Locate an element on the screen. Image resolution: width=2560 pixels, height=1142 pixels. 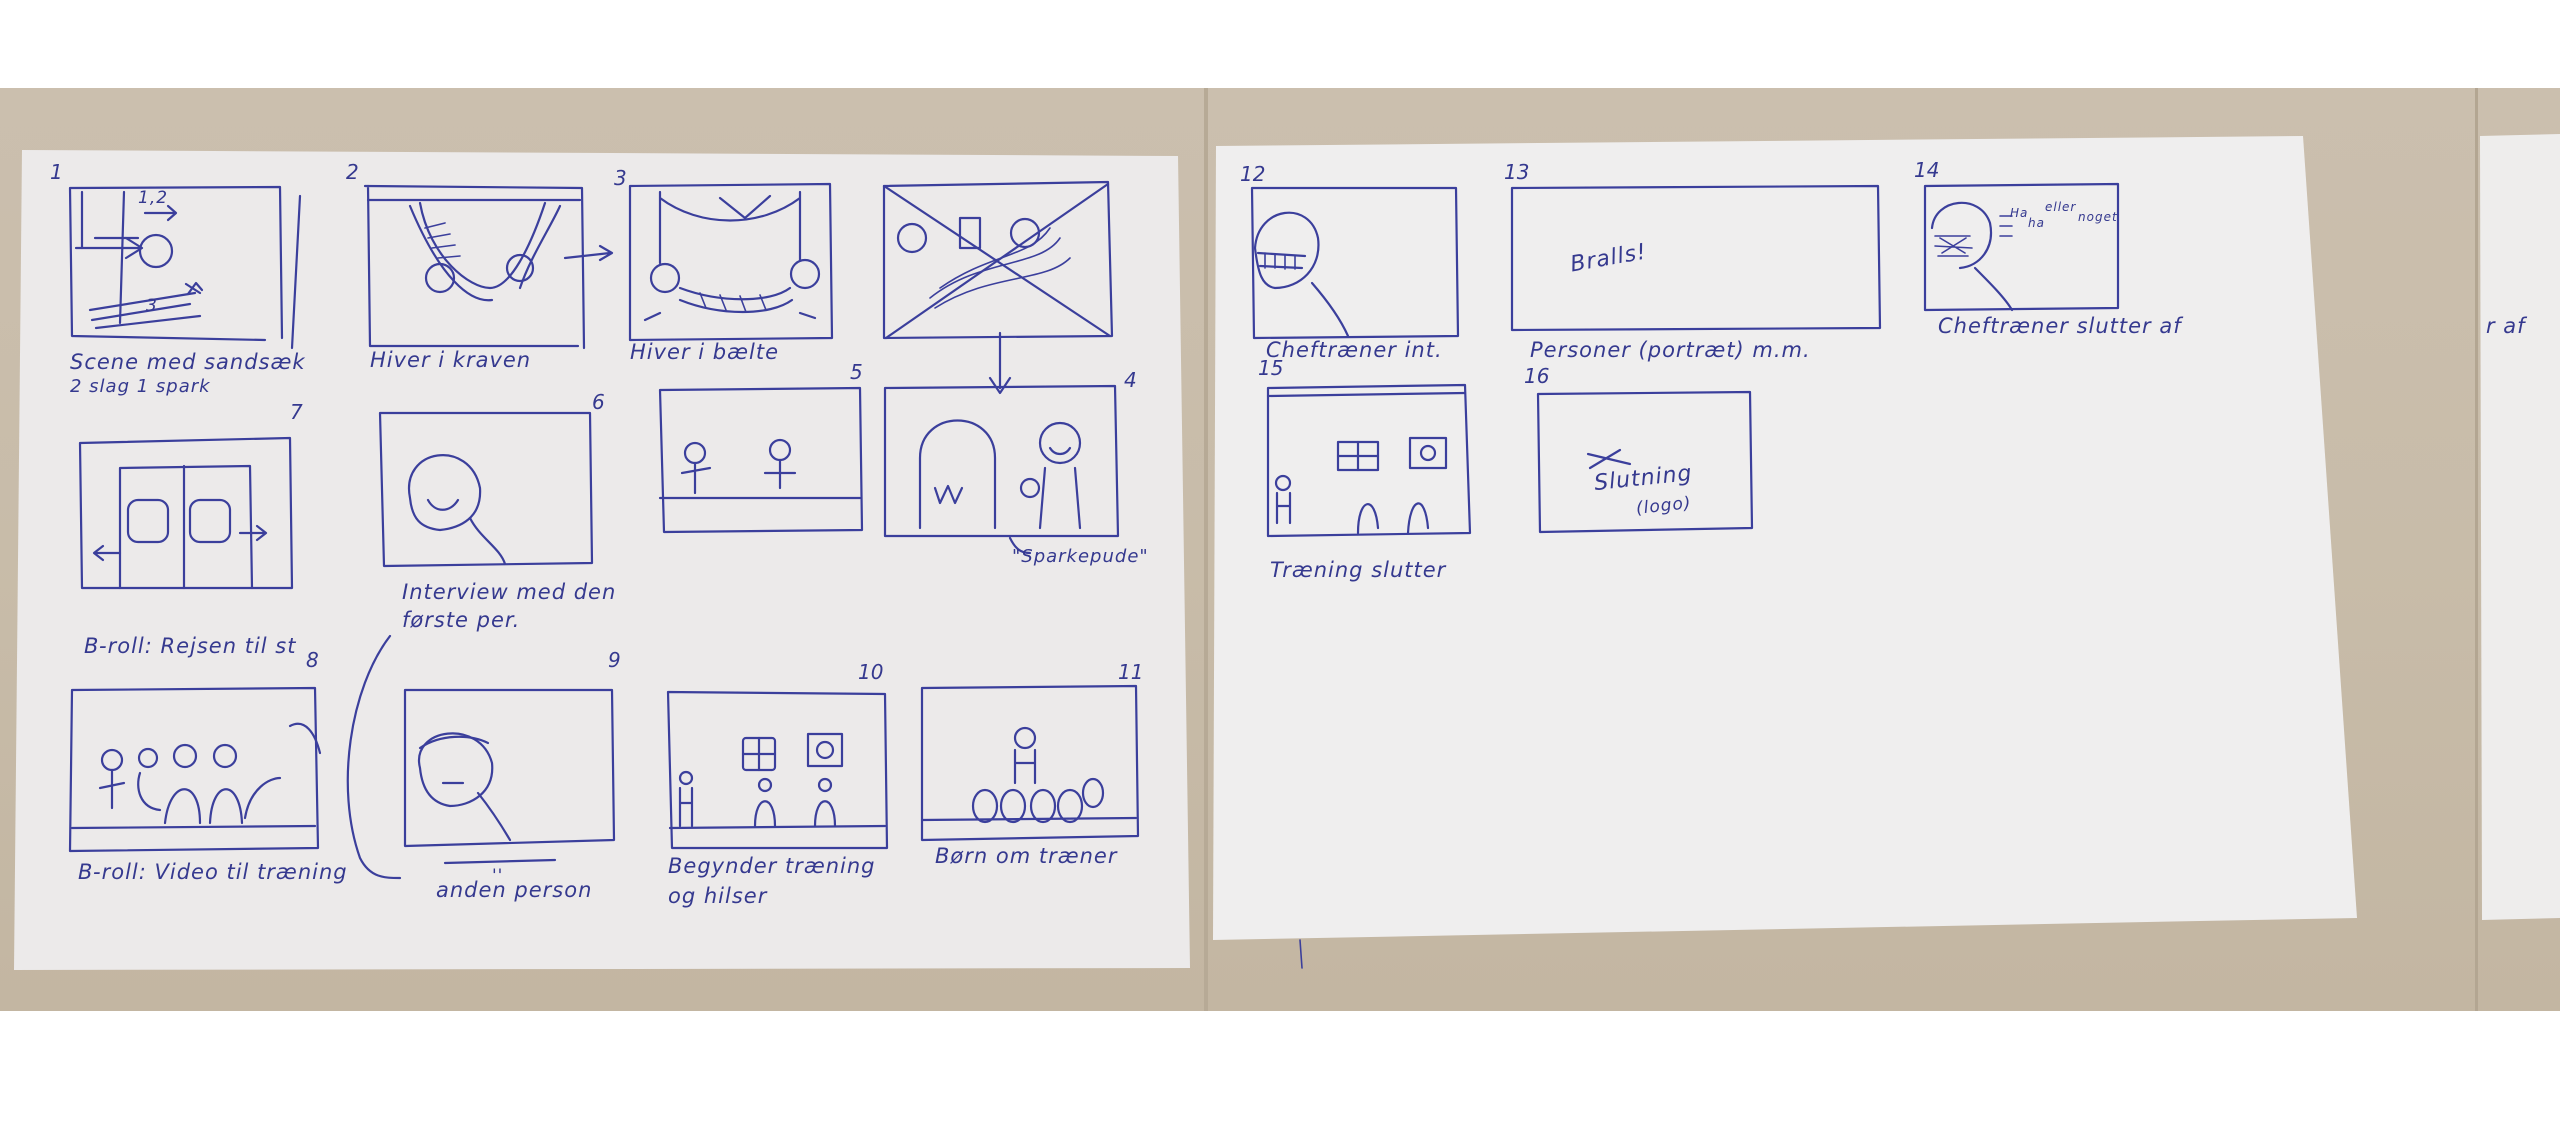
panel-caption: Scene med sandsæk is located at coordinates (188, 362).